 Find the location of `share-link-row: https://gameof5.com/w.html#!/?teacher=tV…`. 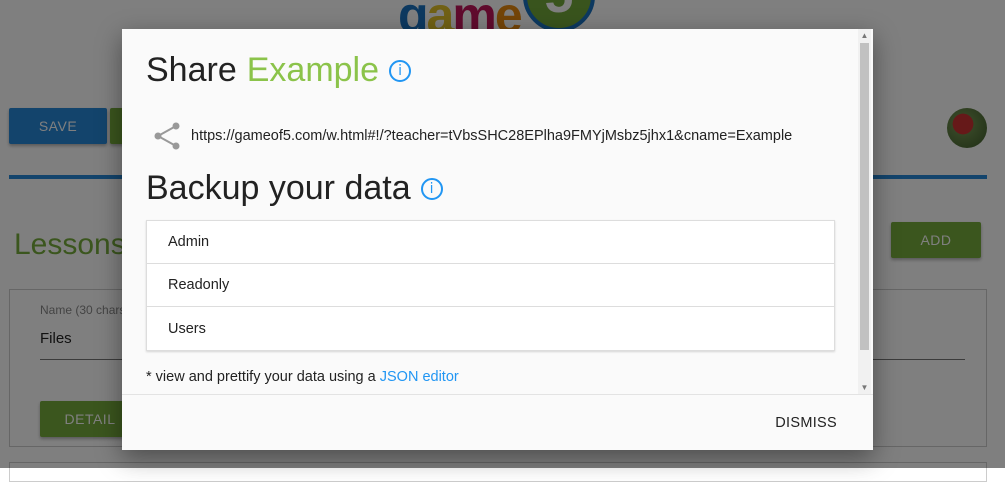

share-link-row: https://gameof5.com/w.html#!/?teacher=tV… is located at coordinates (472, 136).